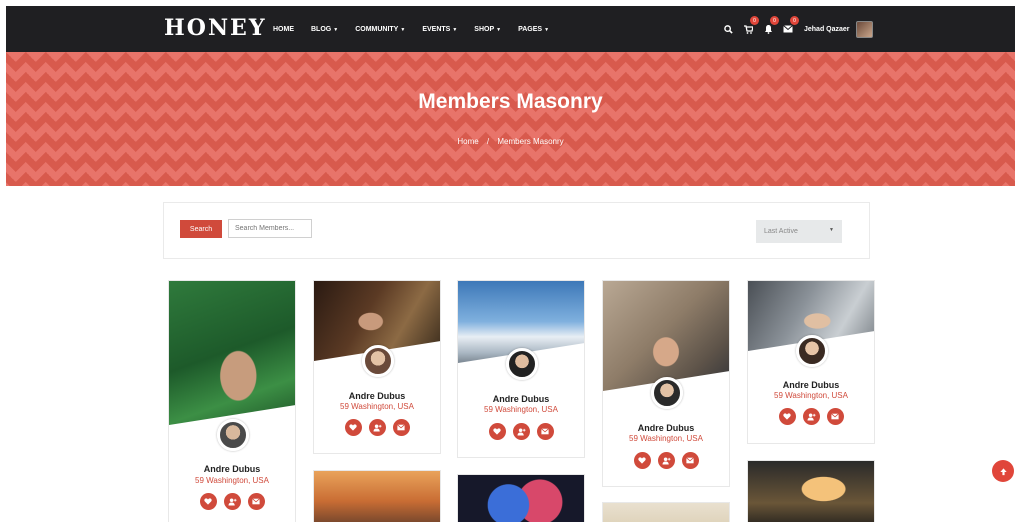  What do you see at coordinates (794, 20) in the screenshot?
I see `mail-badge: 0` at bounding box center [794, 20].